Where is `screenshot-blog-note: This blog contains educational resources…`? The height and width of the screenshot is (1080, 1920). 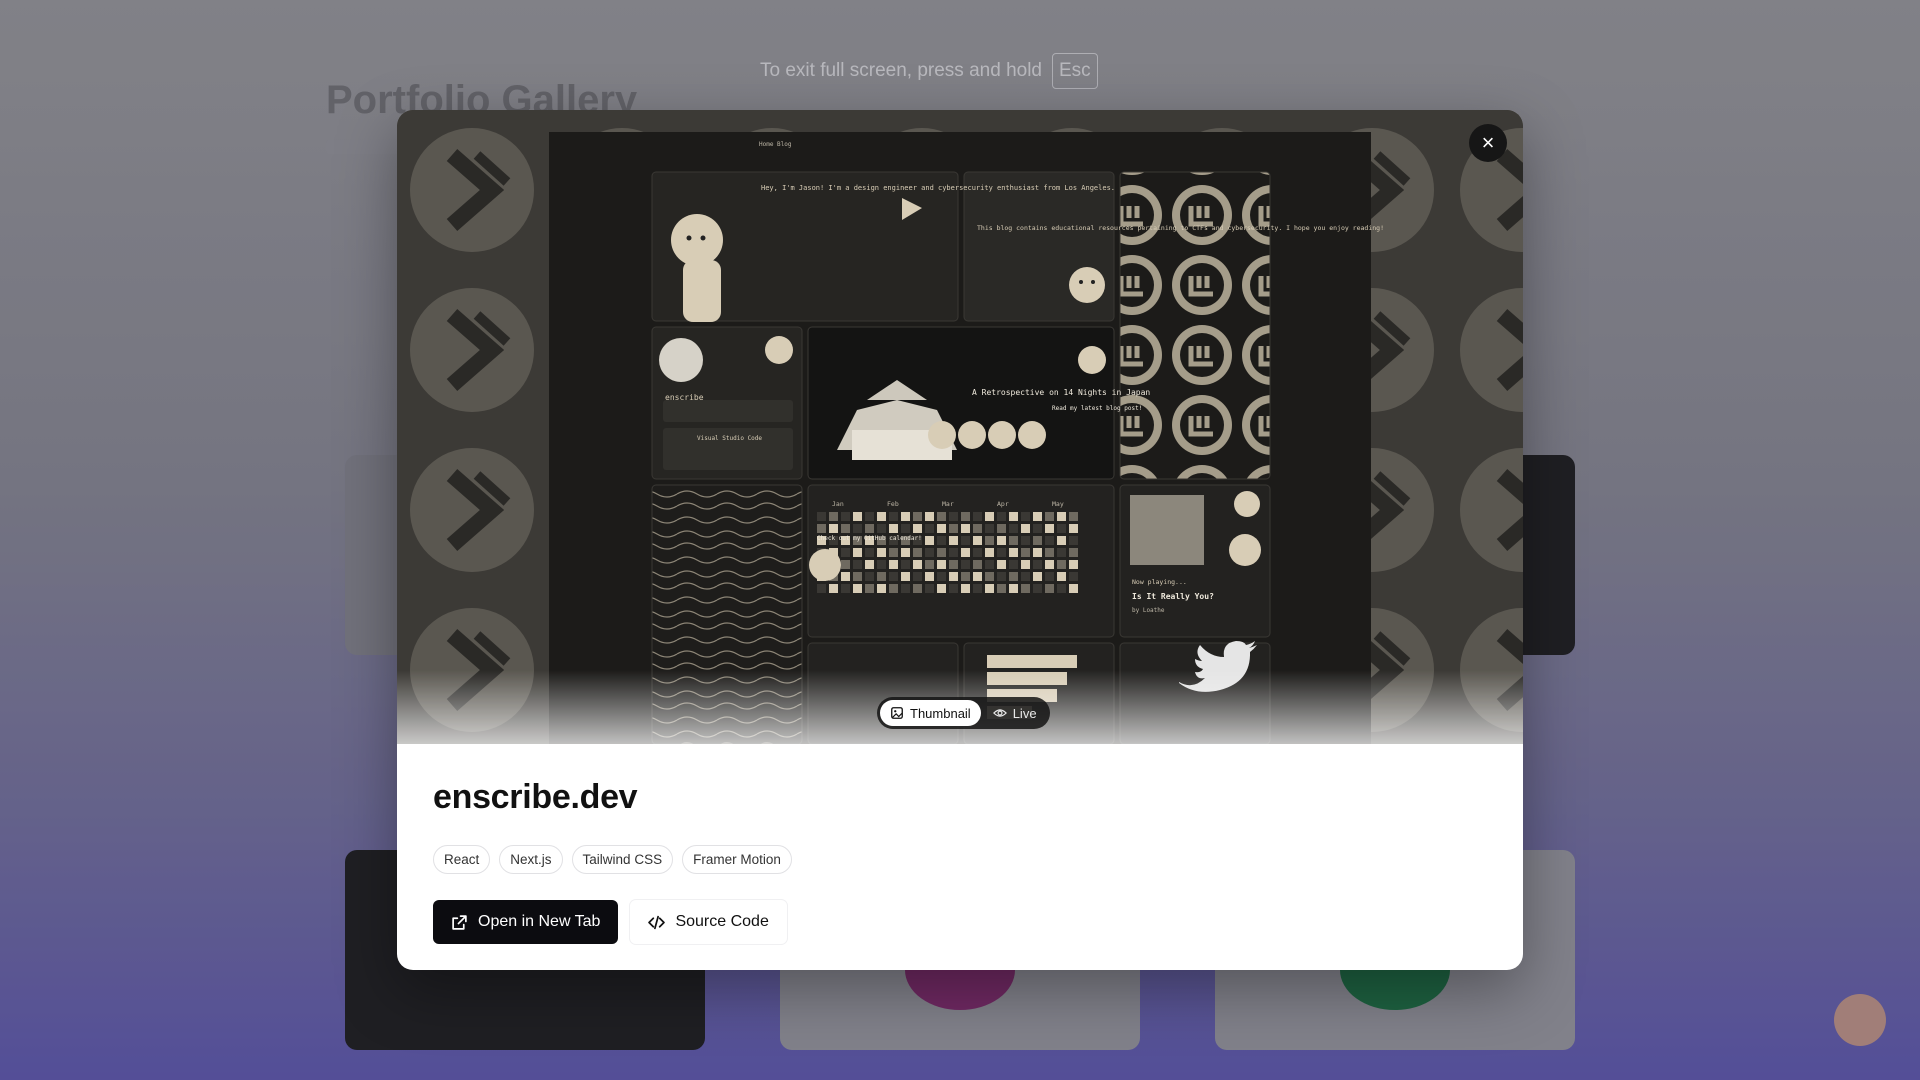
screenshot-blog-note: This blog contains educational resources… is located at coordinates (1180, 228).